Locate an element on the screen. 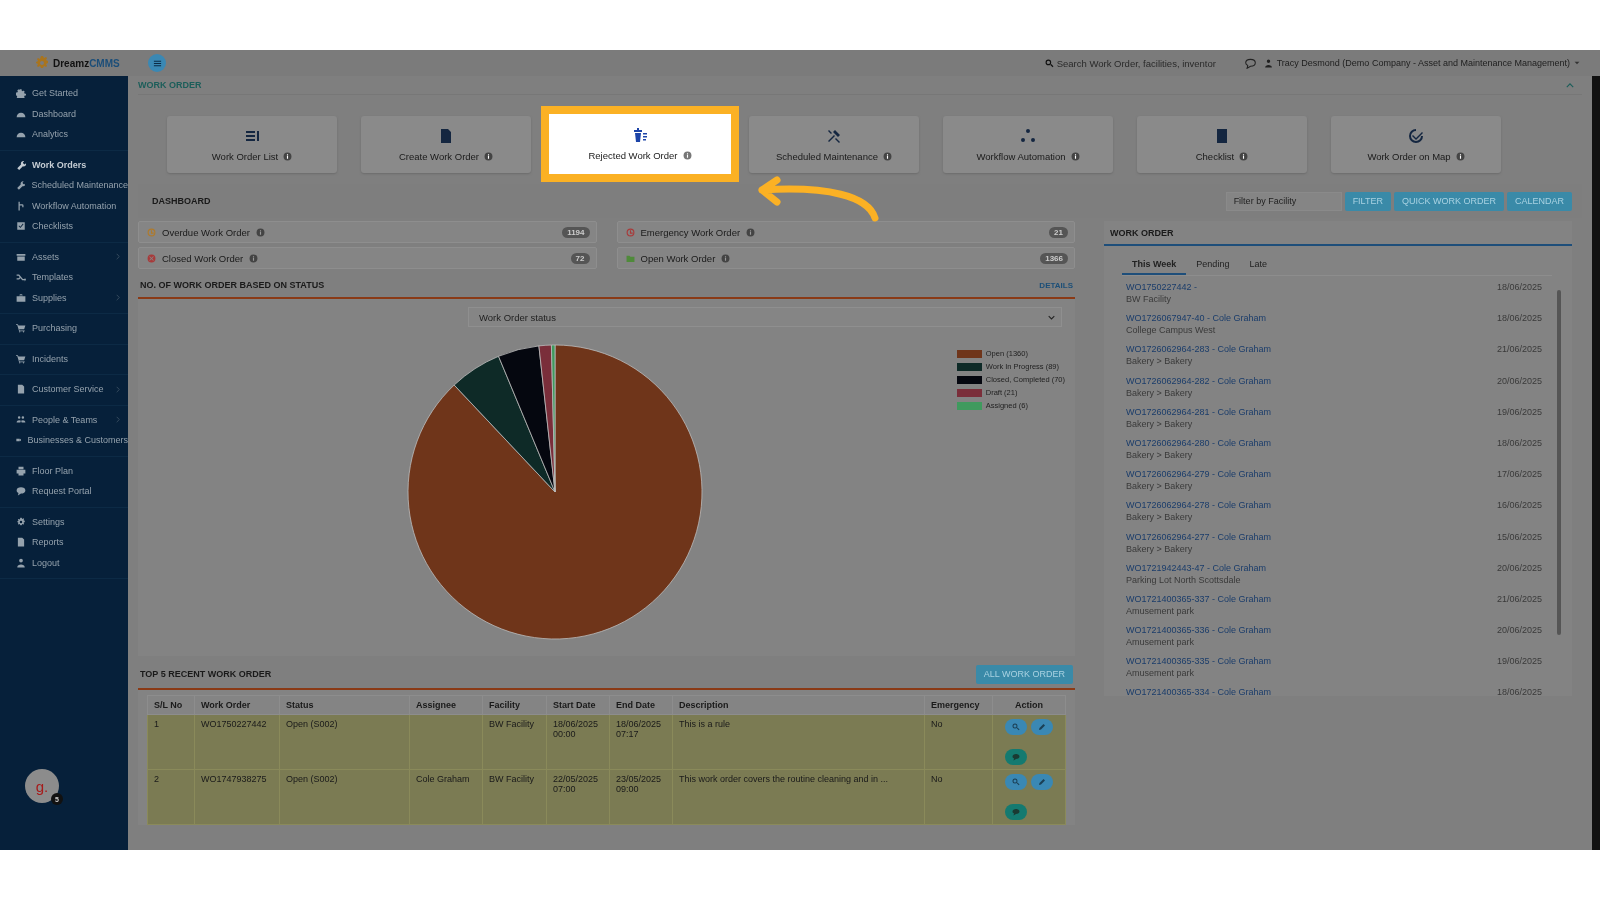  work-order-link: WO1726062964-281 - Cole Graham is located at coordinates (1199, 411).